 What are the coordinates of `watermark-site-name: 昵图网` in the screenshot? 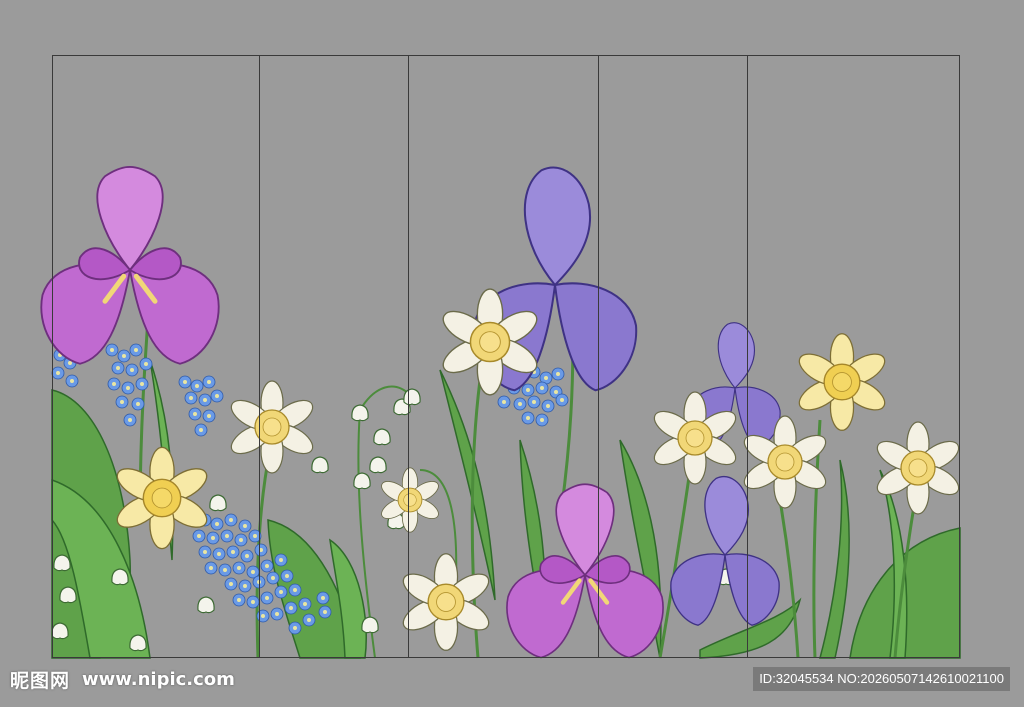 It's located at (40, 680).